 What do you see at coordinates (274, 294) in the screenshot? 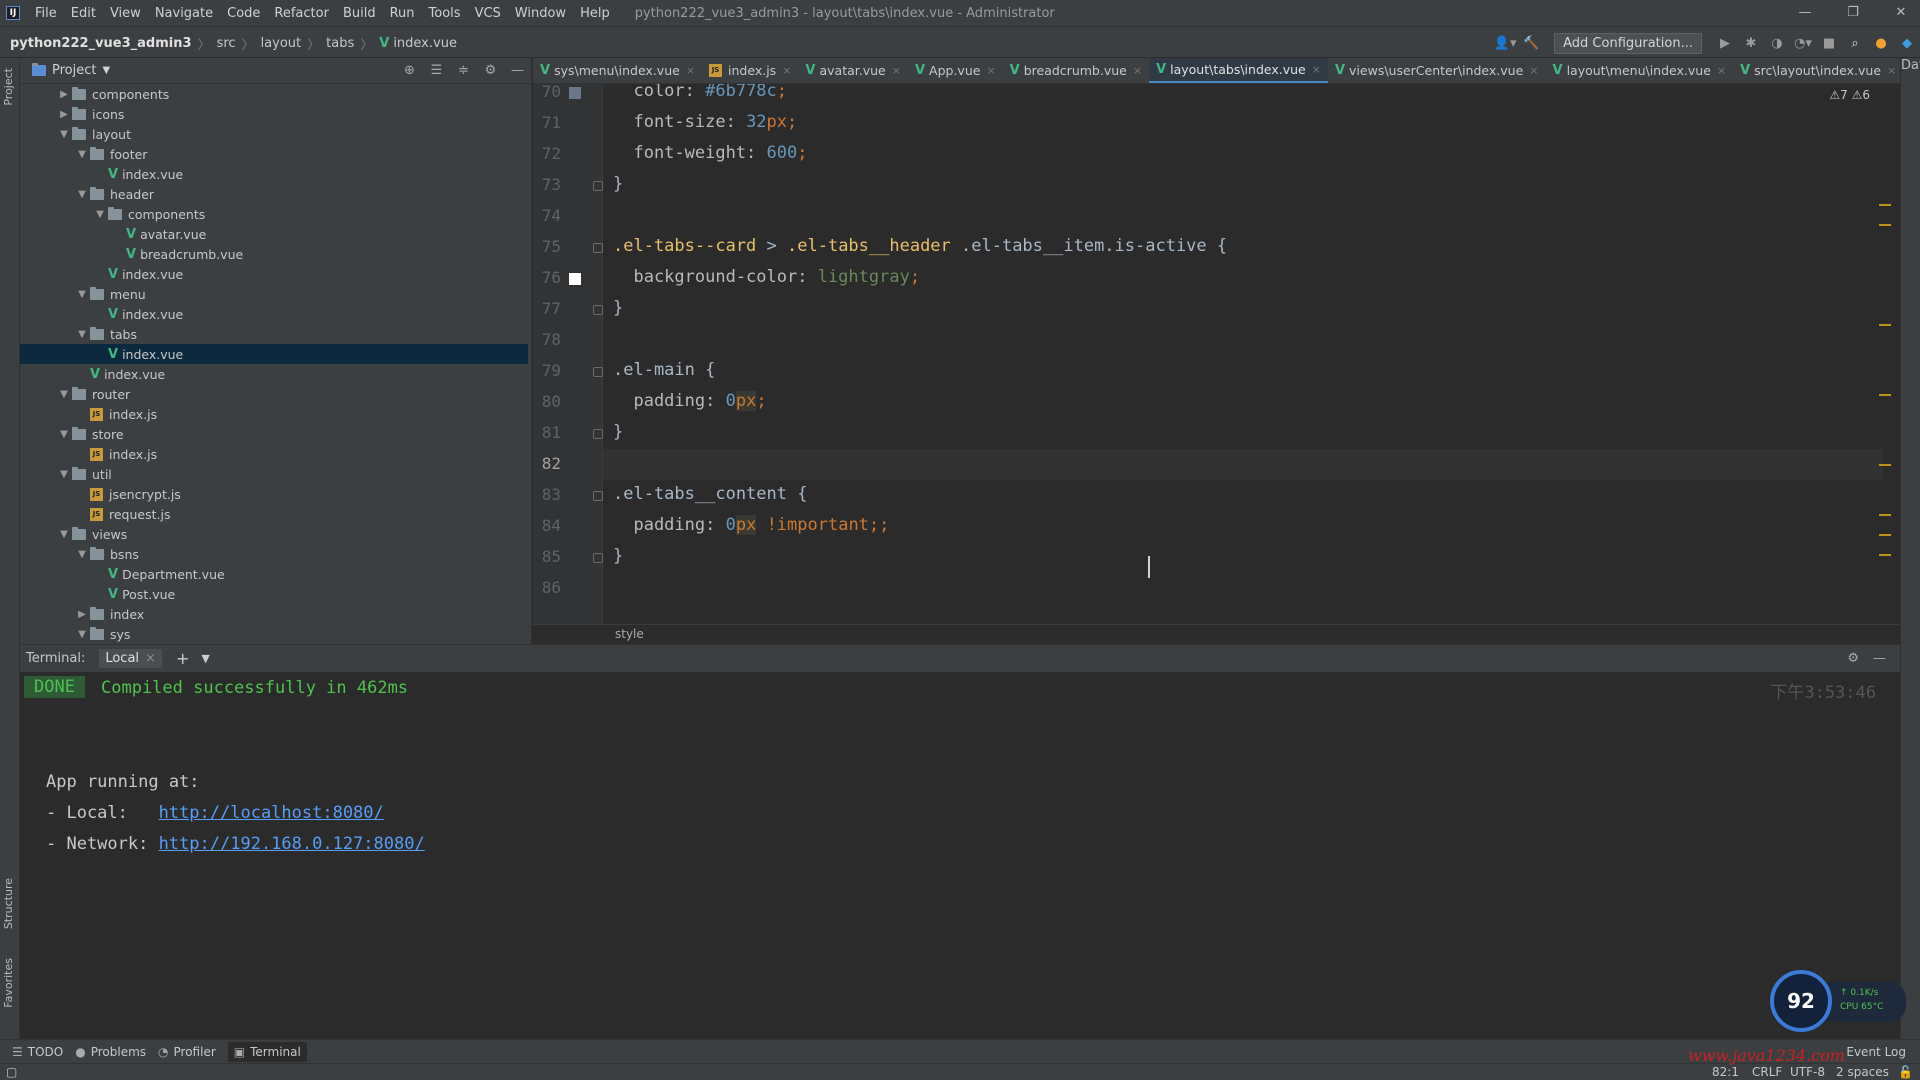
I see `tree-item: ▼ menu` at bounding box center [274, 294].